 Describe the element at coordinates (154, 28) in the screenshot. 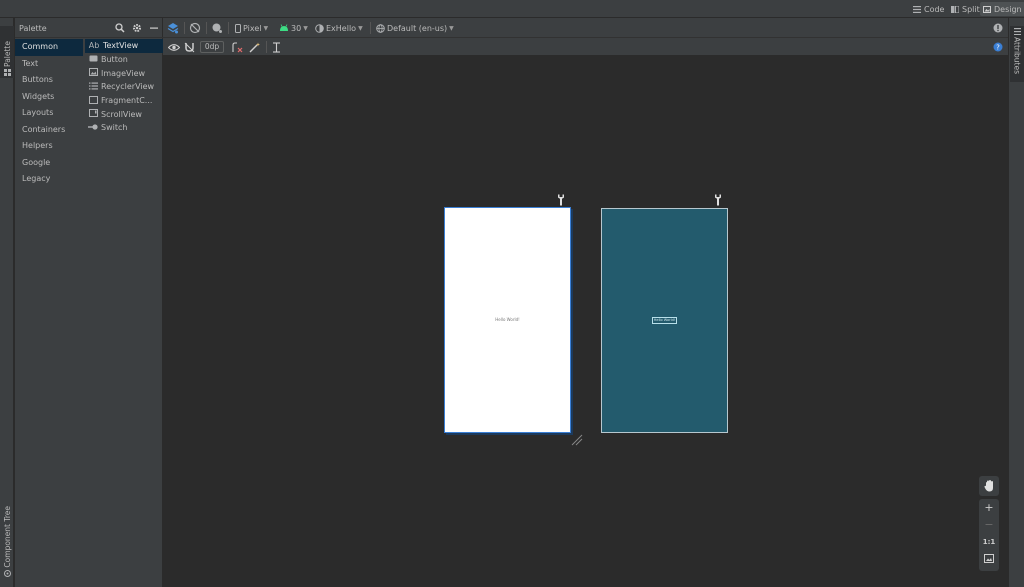

I see `minimize-icon` at that location.